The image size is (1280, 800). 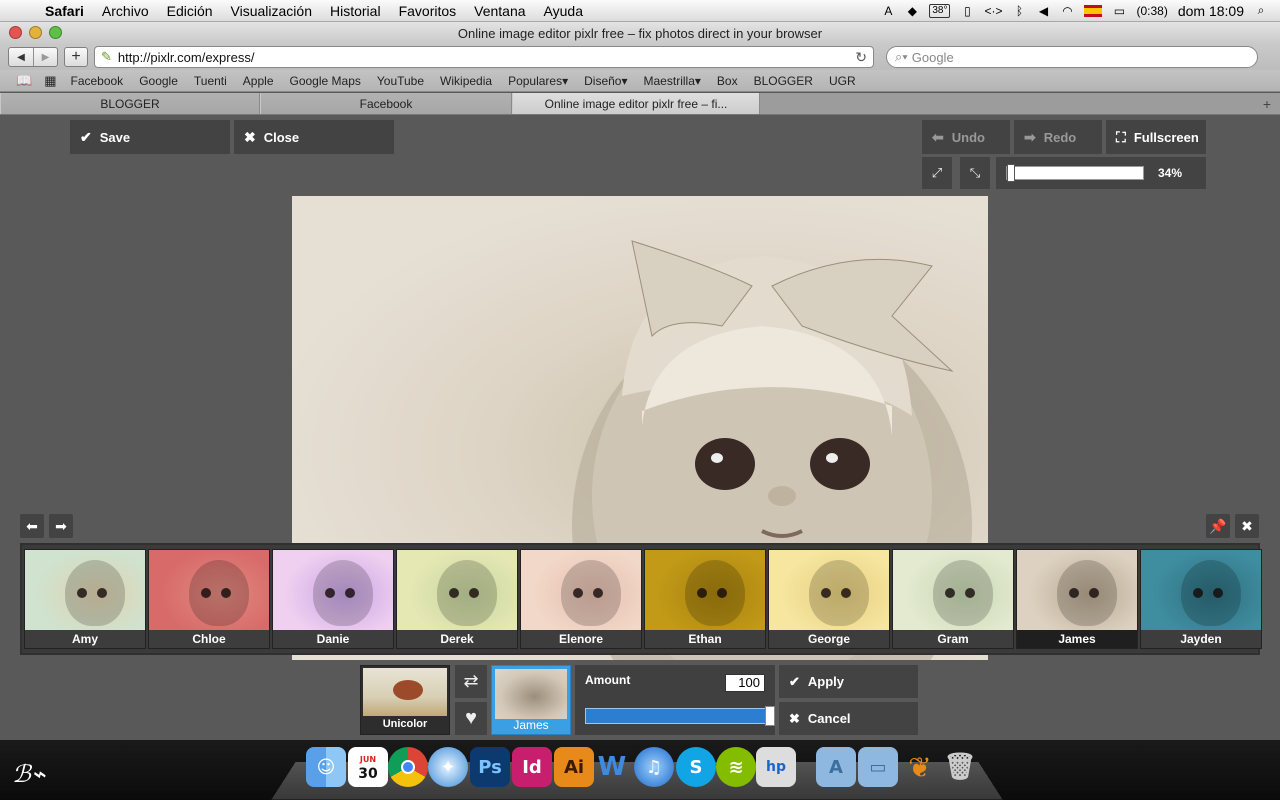 What do you see at coordinates (736, 767) in the screenshot?
I see `spotify-icon: ≋` at bounding box center [736, 767].